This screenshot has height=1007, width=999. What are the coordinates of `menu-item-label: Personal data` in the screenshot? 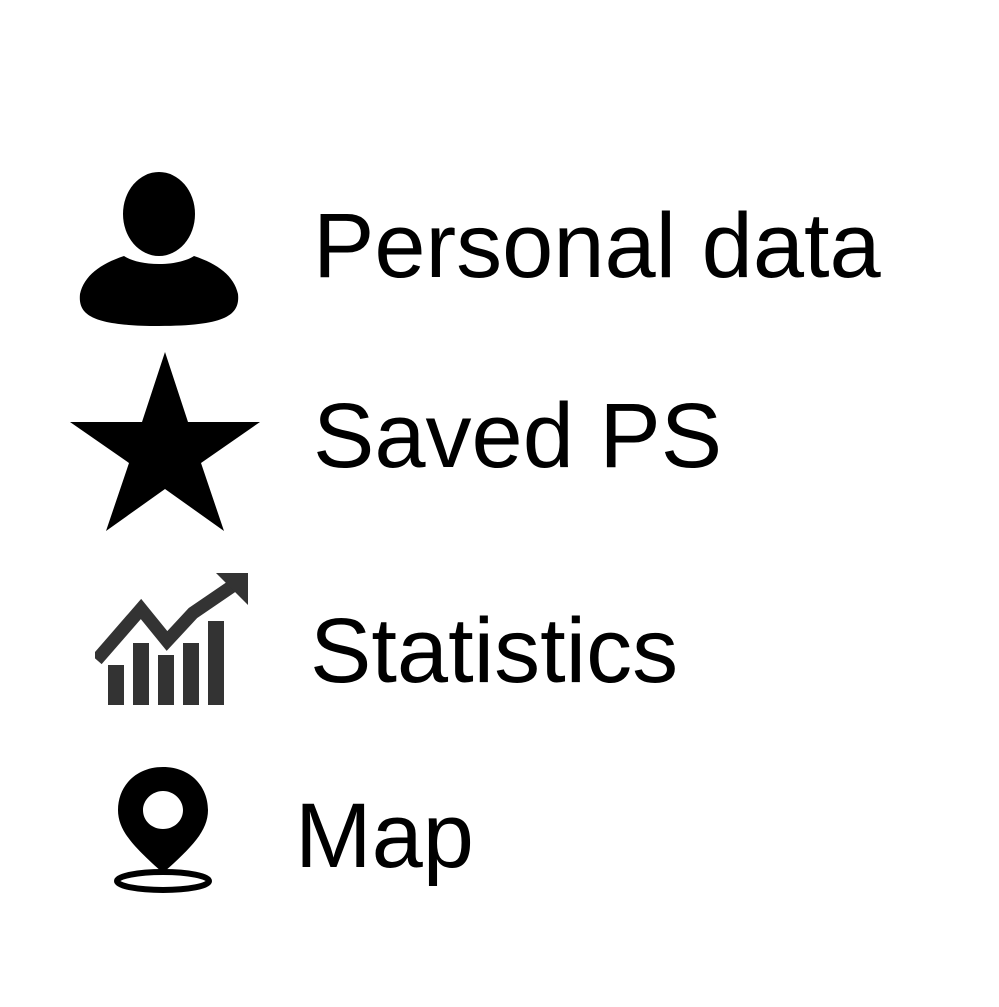 It's located at (597, 246).